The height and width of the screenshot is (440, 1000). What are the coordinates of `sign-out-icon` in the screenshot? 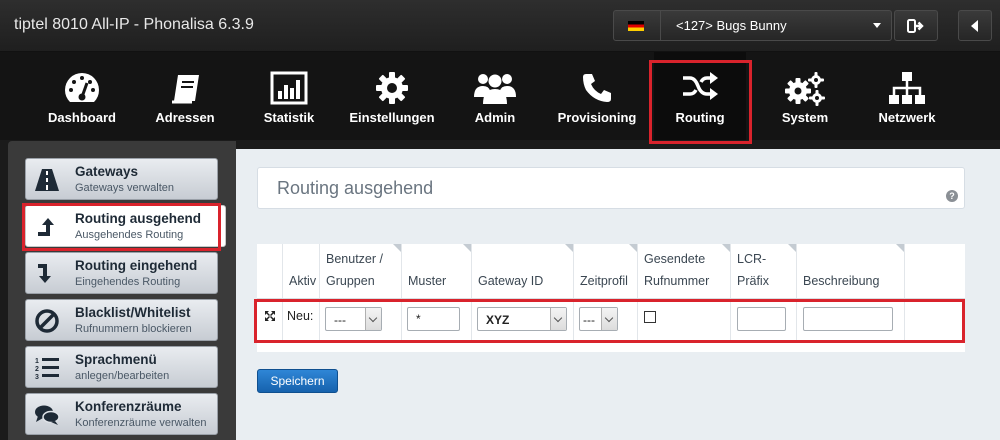 It's located at (915, 25).